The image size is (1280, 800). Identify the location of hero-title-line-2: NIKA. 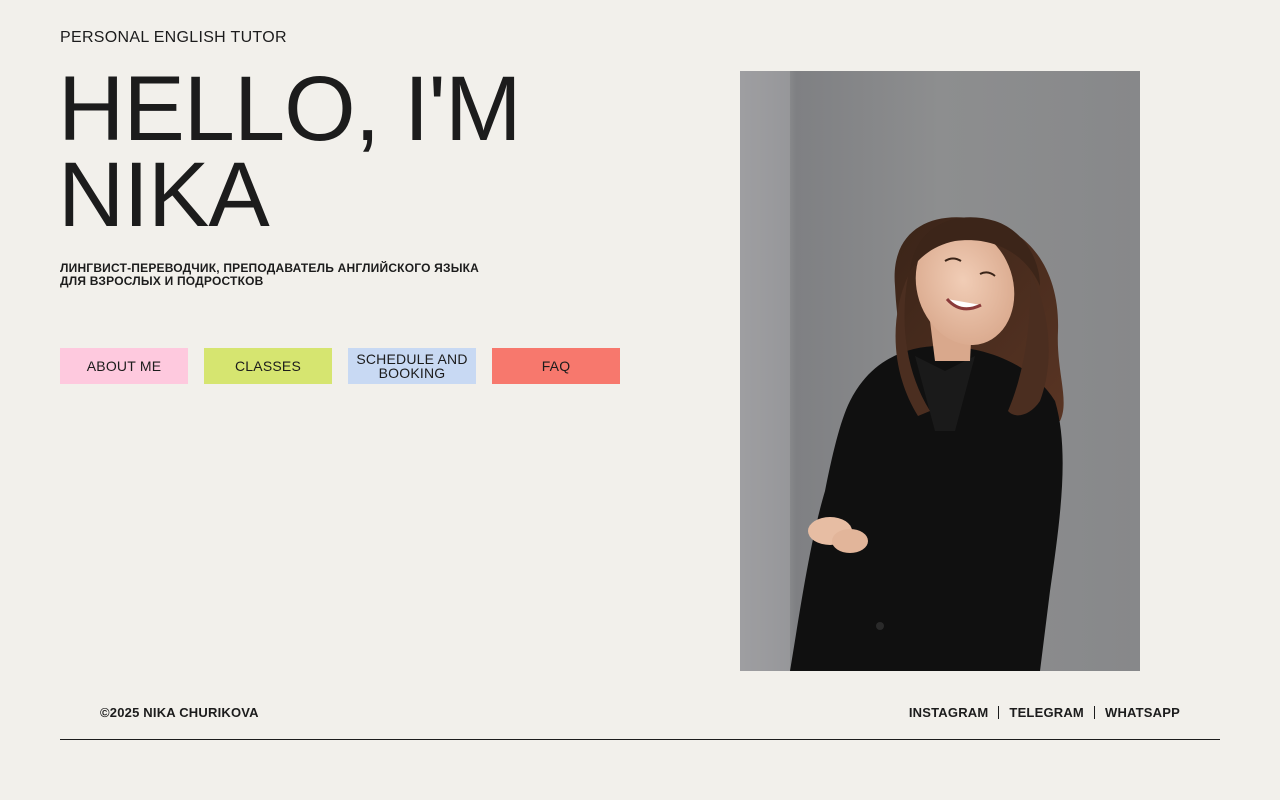
(164, 195).